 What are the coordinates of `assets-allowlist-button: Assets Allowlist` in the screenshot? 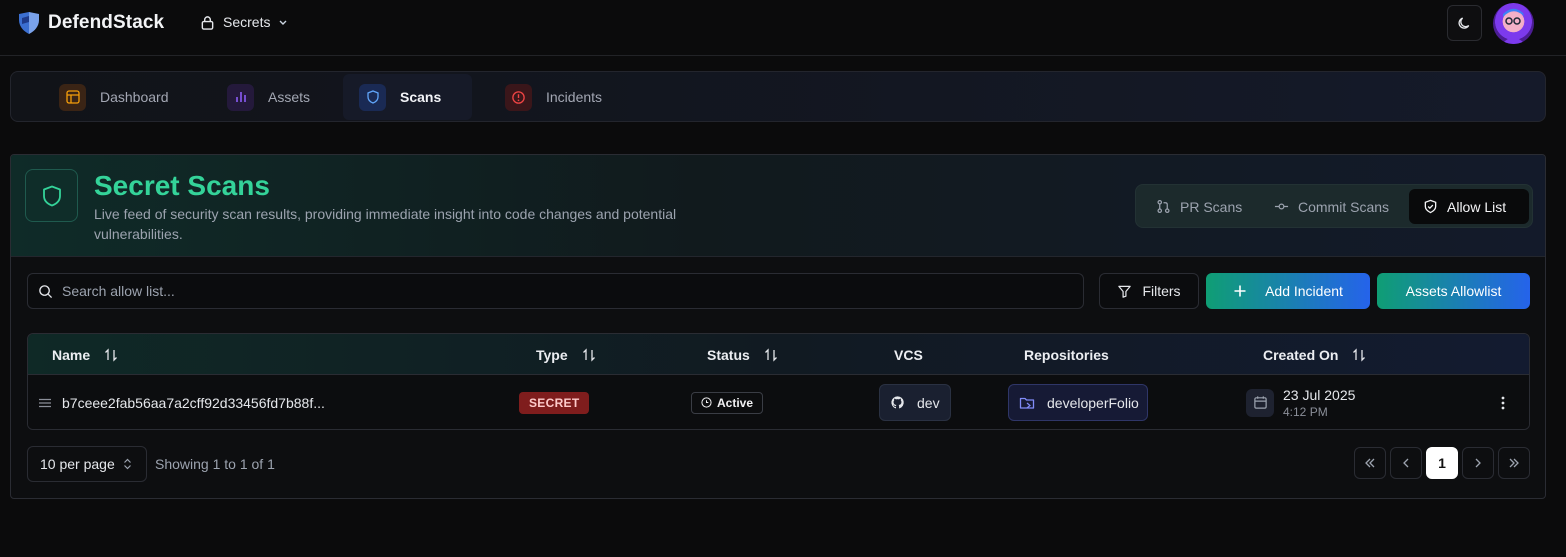 It's located at (1453, 291).